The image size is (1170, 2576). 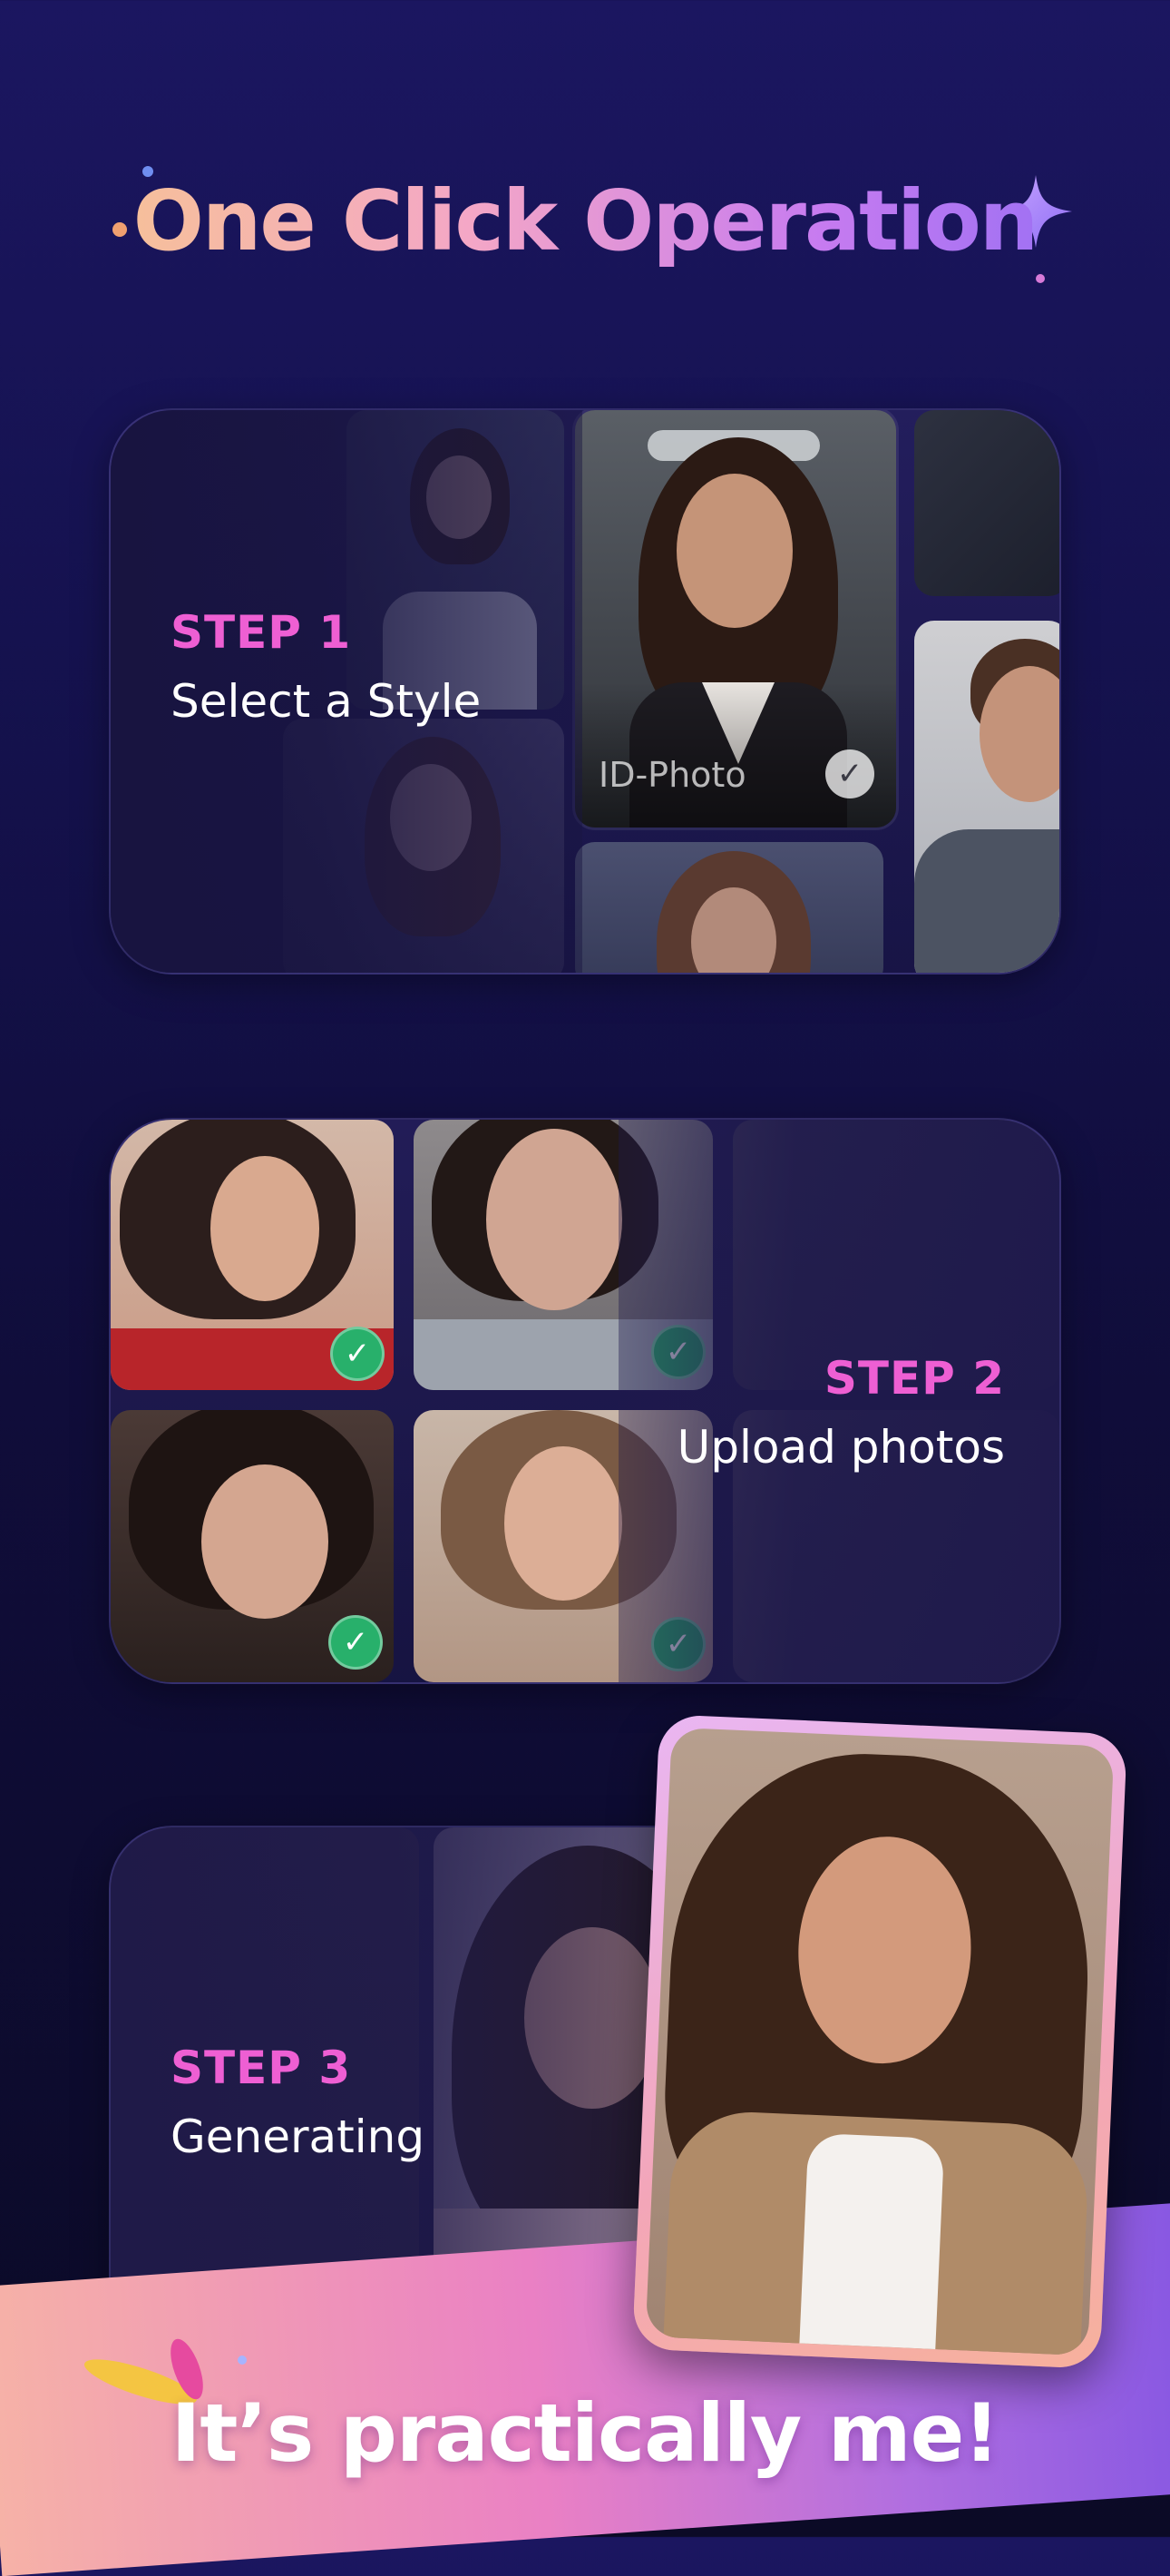 What do you see at coordinates (261, 2068) in the screenshot?
I see `step3-label: STEP 3` at bounding box center [261, 2068].